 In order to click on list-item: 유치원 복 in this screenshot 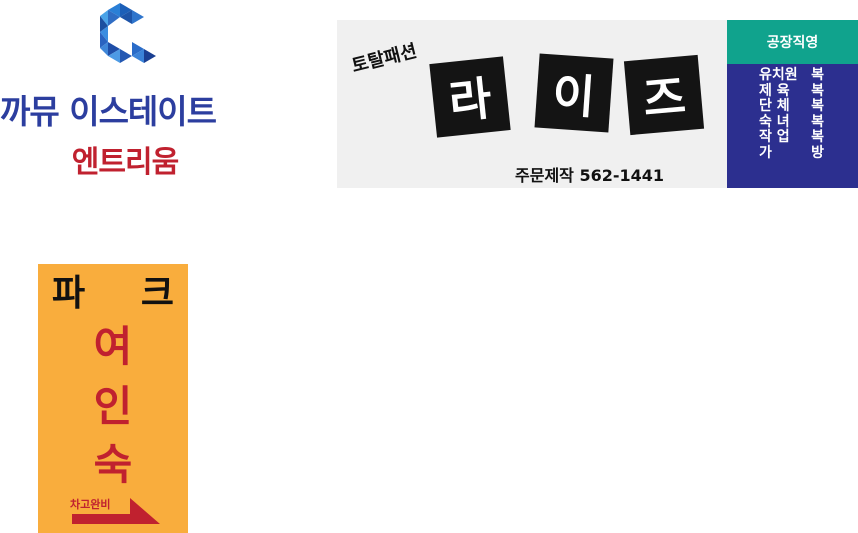, I will do `click(792, 75)`.